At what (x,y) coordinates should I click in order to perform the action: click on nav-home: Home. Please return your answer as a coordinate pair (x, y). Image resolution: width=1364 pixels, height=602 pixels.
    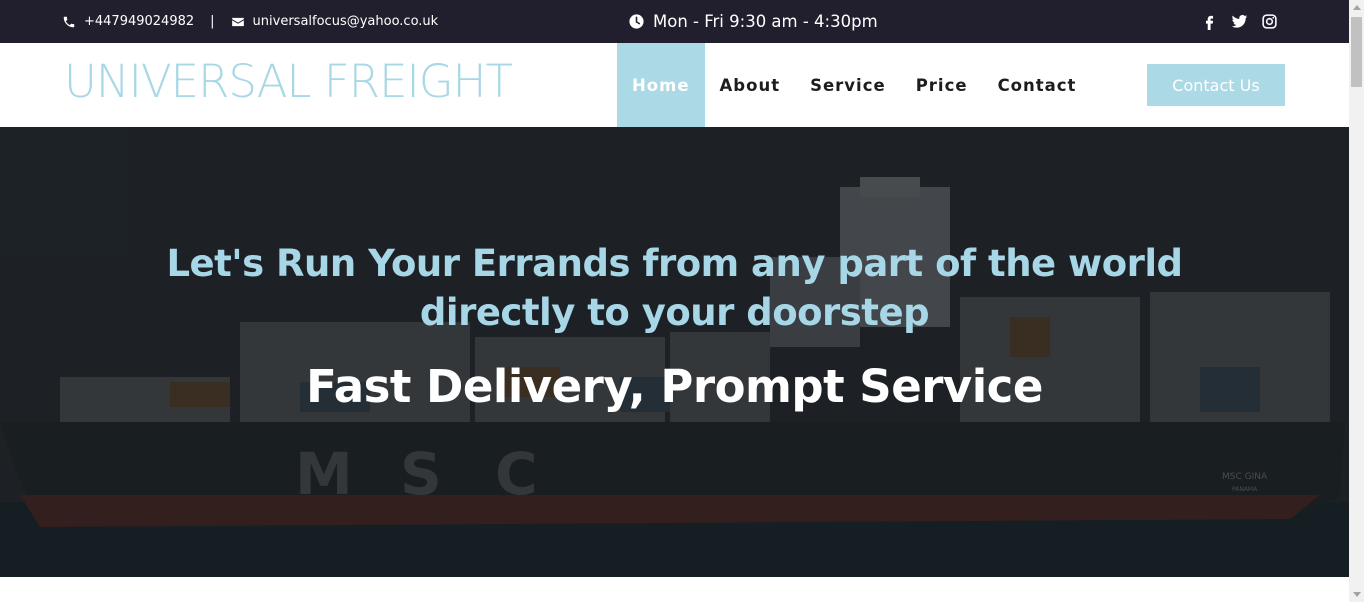
    Looking at the image, I should click on (661, 85).